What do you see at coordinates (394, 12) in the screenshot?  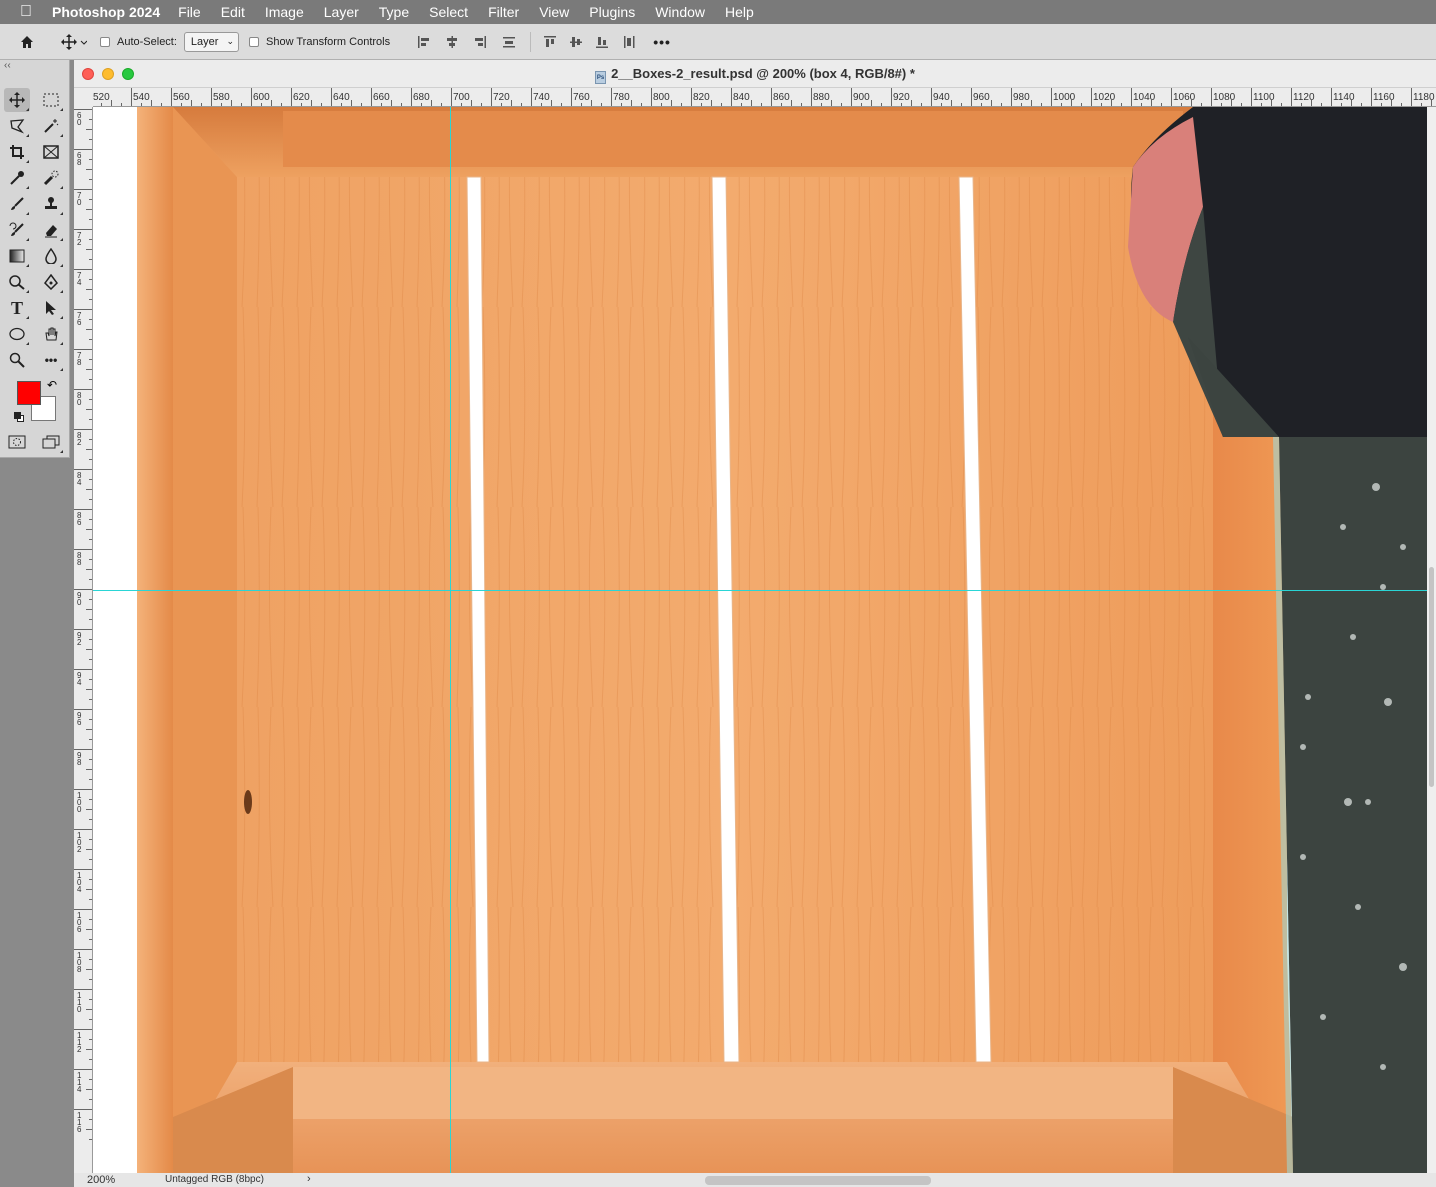 I see `menu-type: Type` at bounding box center [394, 12].